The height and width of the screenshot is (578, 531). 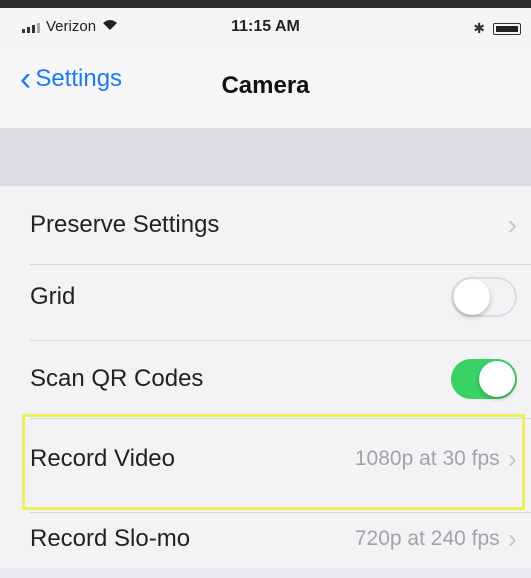 I want to click on row-label: Record Slo-mo, so click(x=110, y=538).